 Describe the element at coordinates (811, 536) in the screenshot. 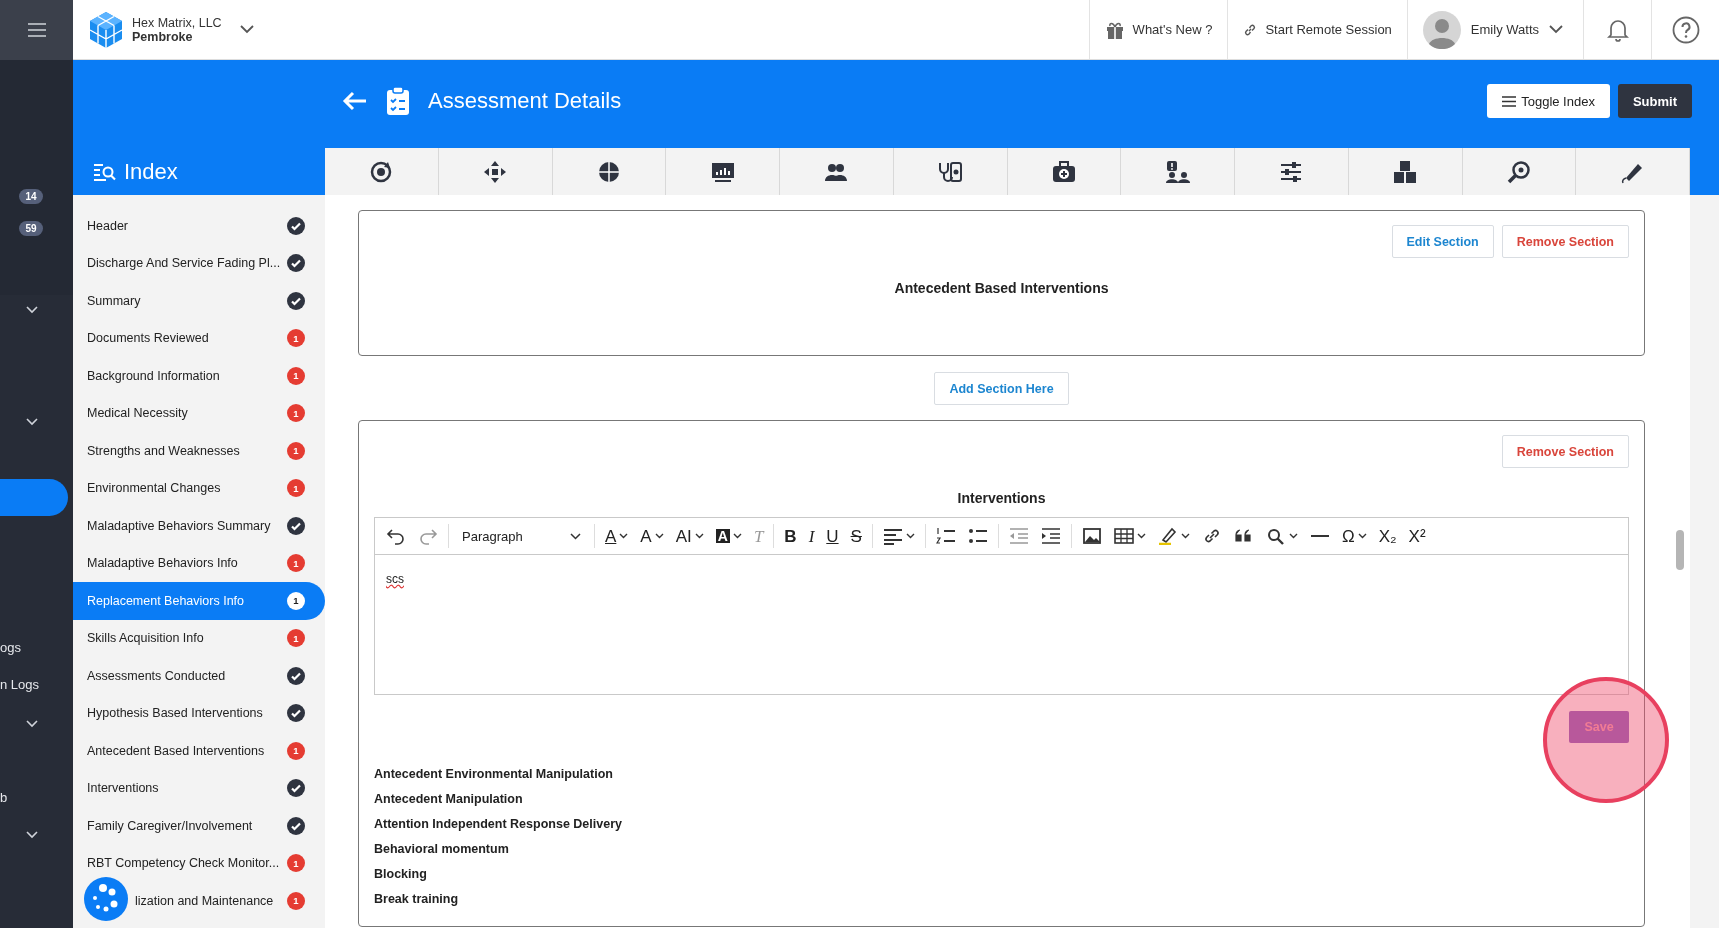

I see `italic-button: I` at that location.